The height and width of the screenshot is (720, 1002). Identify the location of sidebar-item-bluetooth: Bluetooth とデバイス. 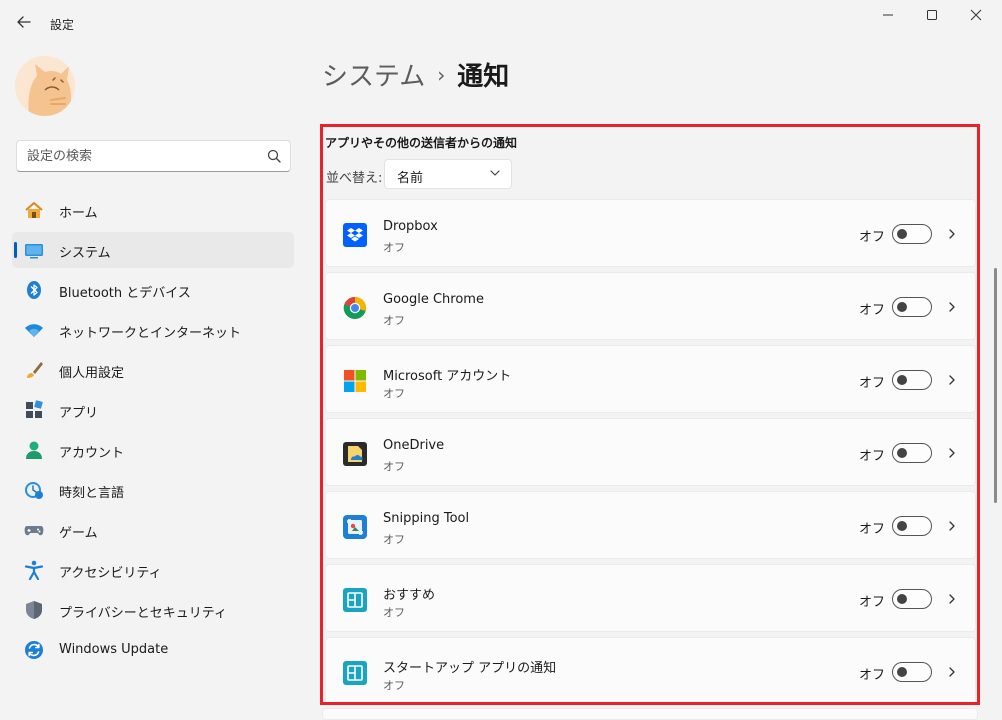
(153, 290).